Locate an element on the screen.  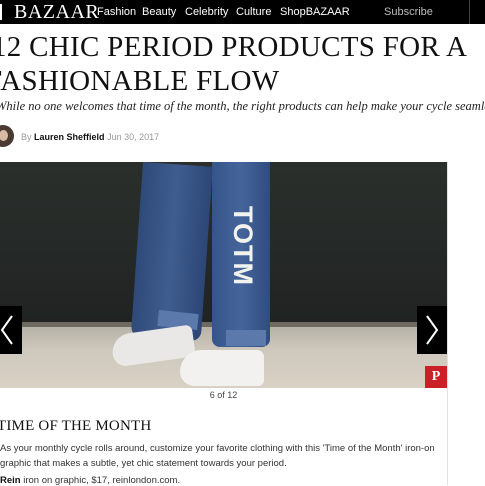
author-avatar is located at coordinates (7, 136).